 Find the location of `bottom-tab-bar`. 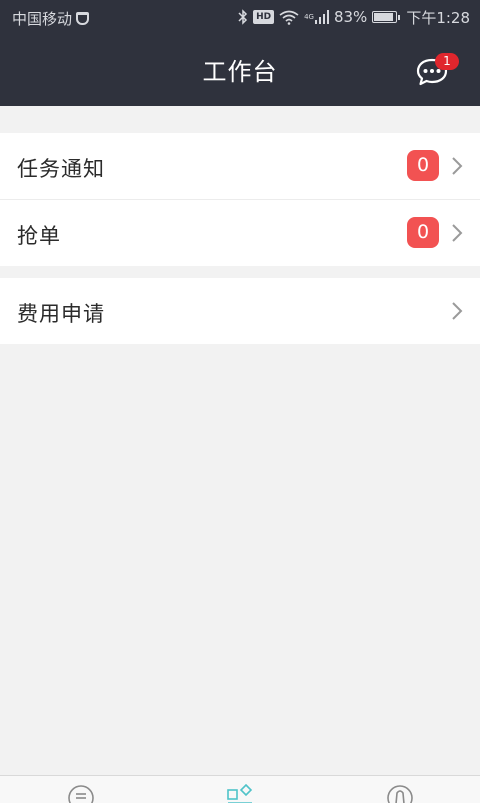

bottom-tab-bar is located at coordinates (240, 789).